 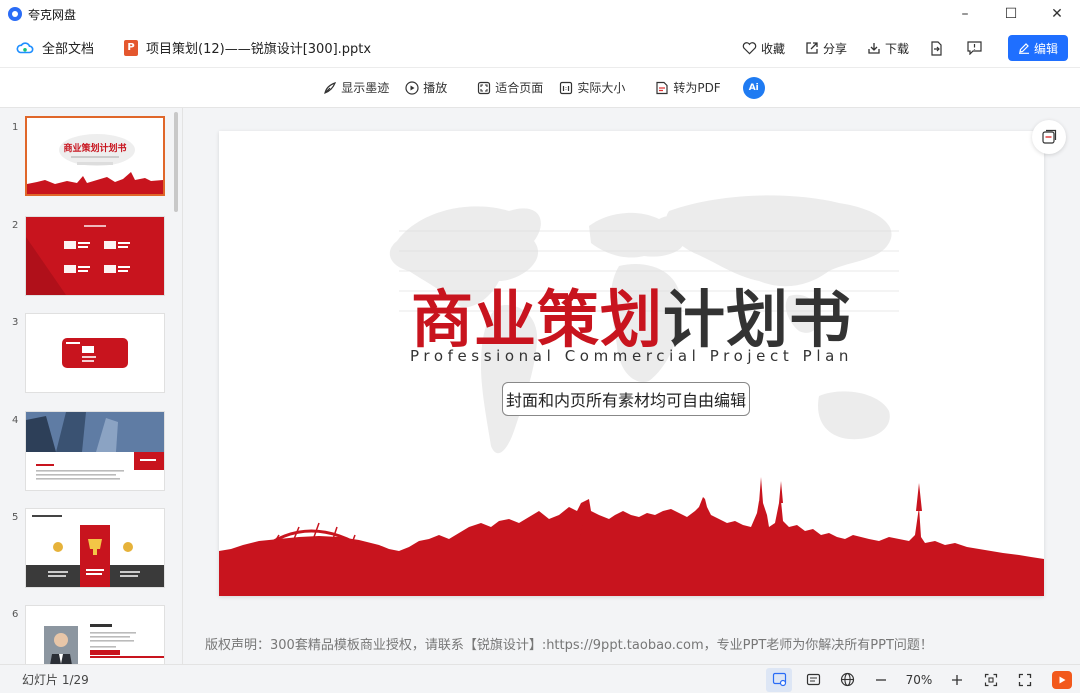 I want to click on thumbnail-1-preview: 商业策划计划书, so click(x=95, y=156).